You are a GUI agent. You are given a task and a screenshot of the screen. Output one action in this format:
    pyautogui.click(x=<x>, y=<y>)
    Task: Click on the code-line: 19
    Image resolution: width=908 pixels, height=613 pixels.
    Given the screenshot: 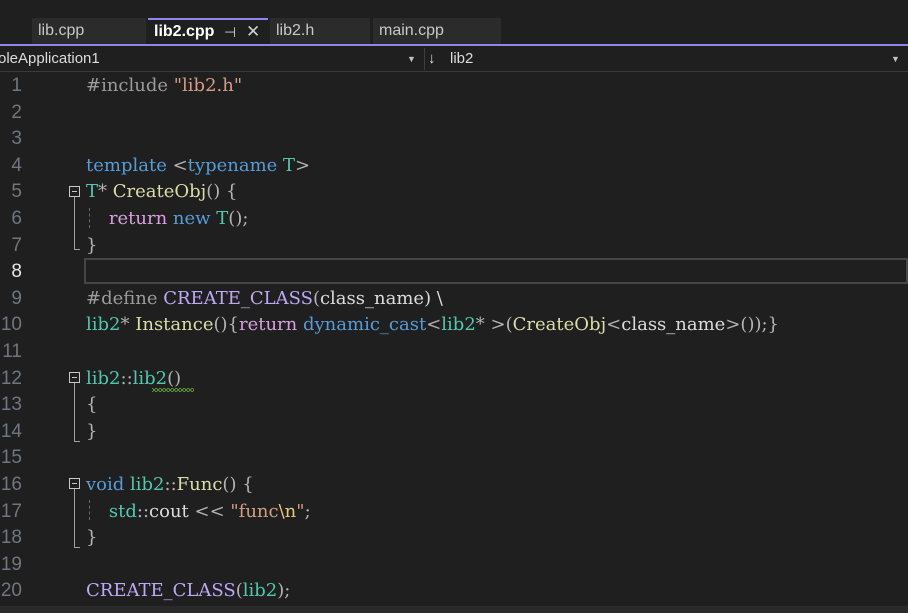 What is the action you would take?
    pyautogui.click(x=454, y=566)
    